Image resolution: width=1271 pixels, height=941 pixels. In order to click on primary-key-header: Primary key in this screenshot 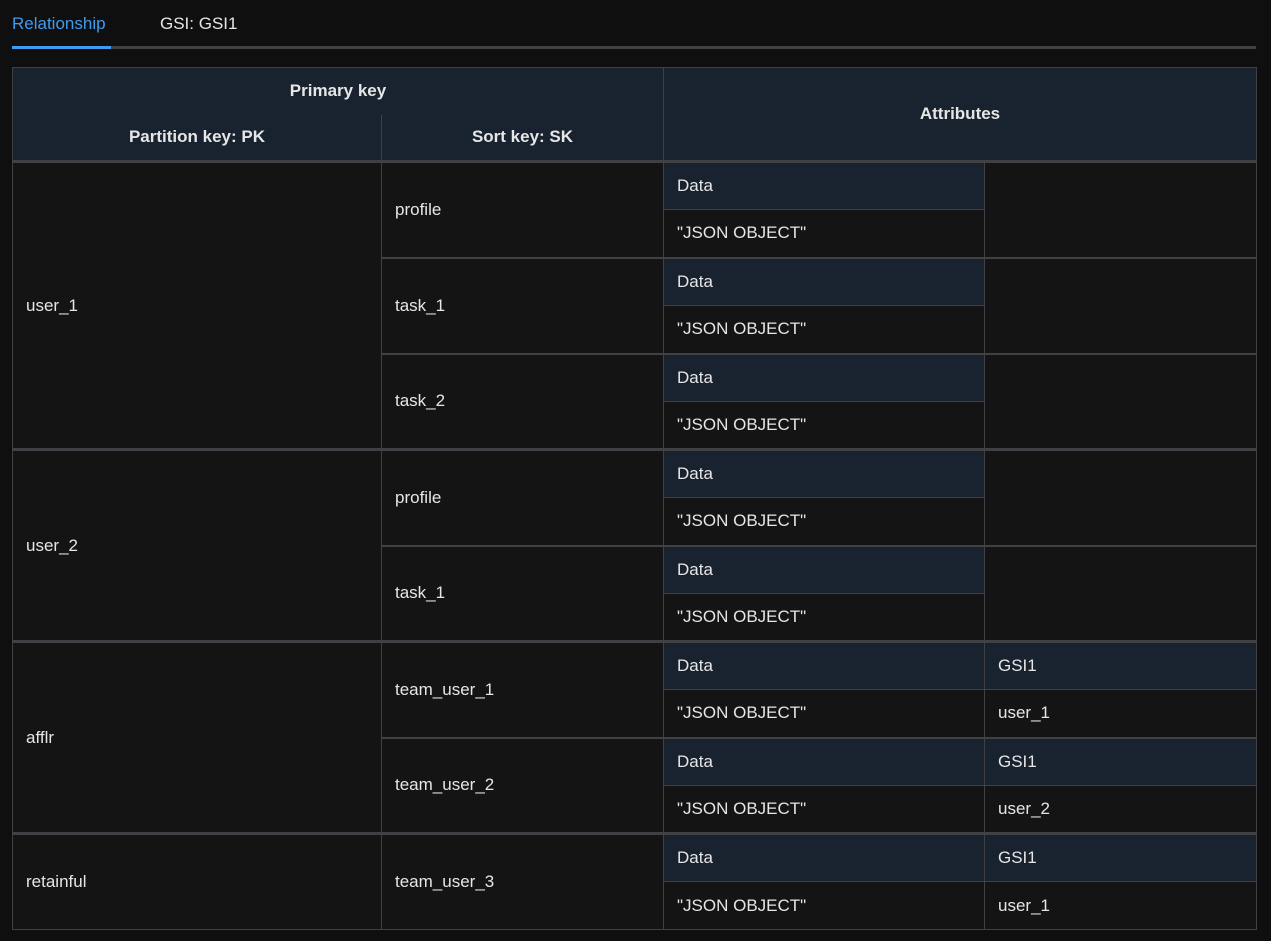, I will do `click(338, 91)`.